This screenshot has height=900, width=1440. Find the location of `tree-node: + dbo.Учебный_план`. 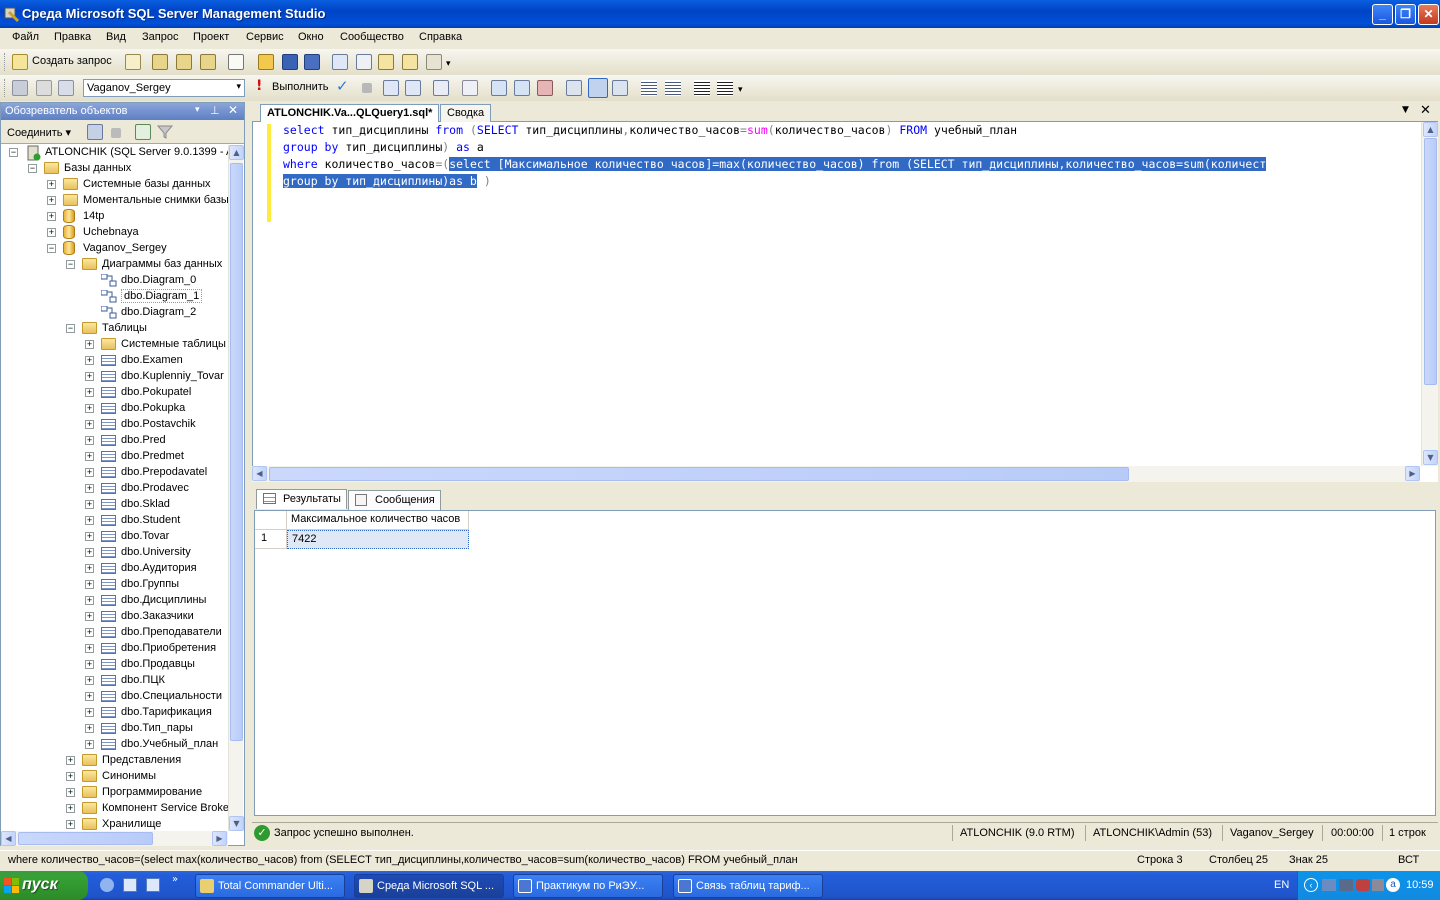

tree-node: + dbo.Учебный_план is located at coordinates (114, 745).